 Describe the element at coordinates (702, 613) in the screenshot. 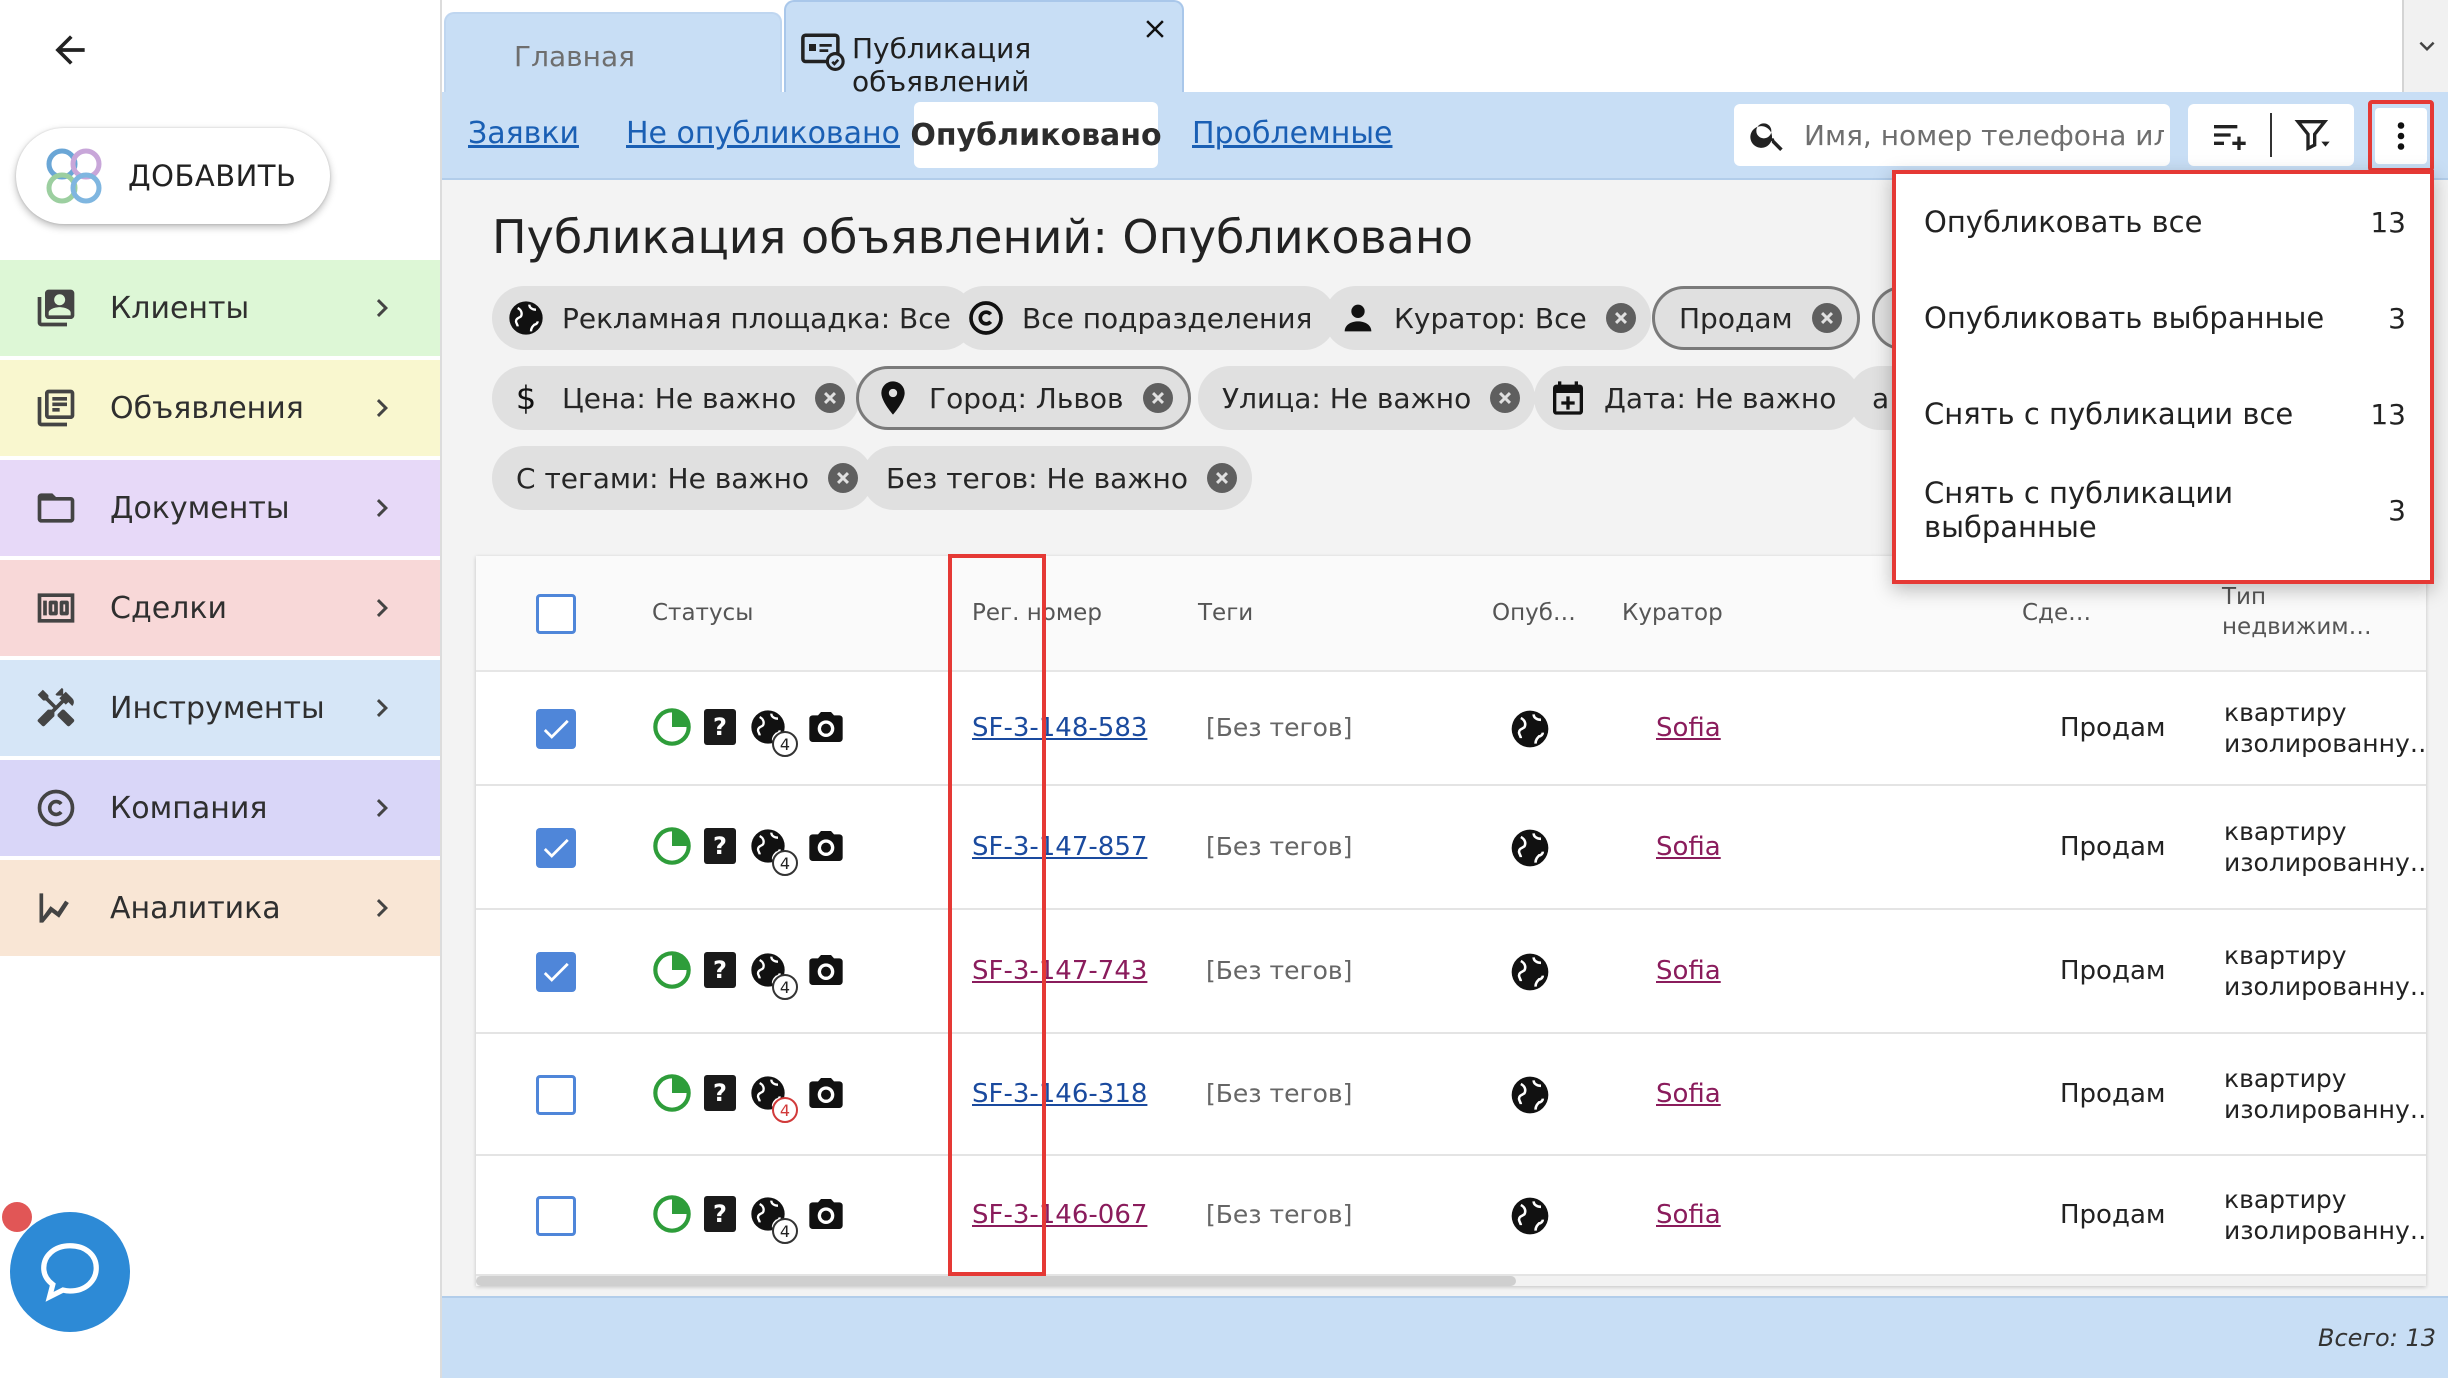

I see `header-statuses: Статусы` at that location.